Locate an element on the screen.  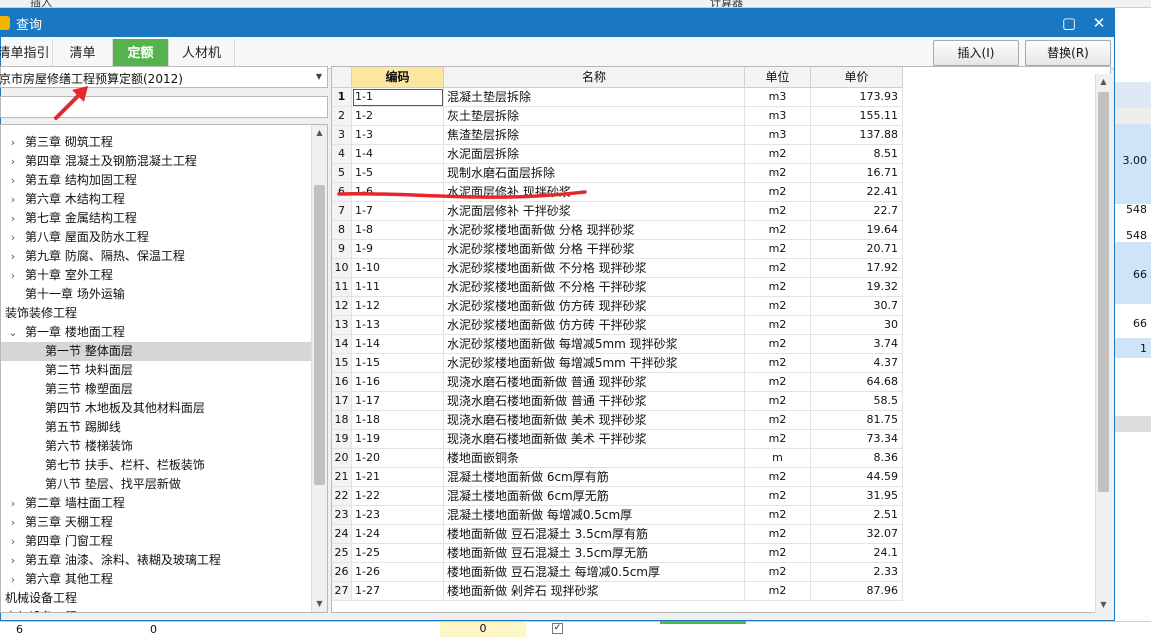
tree-item: › 第三章 砌筑工程 is located at coordinates (156, 142).